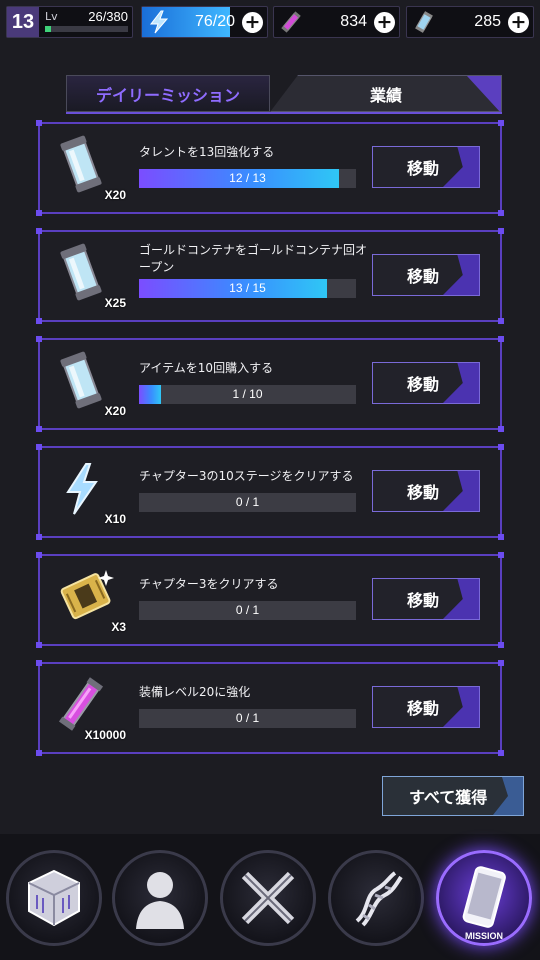 The width and height of the screenshot is (540, 960). What do you see at coordinates (209, 584) in the screenshot?
I see `mission-title: チャプター3をクリアする` at bounding box center [209, 584].